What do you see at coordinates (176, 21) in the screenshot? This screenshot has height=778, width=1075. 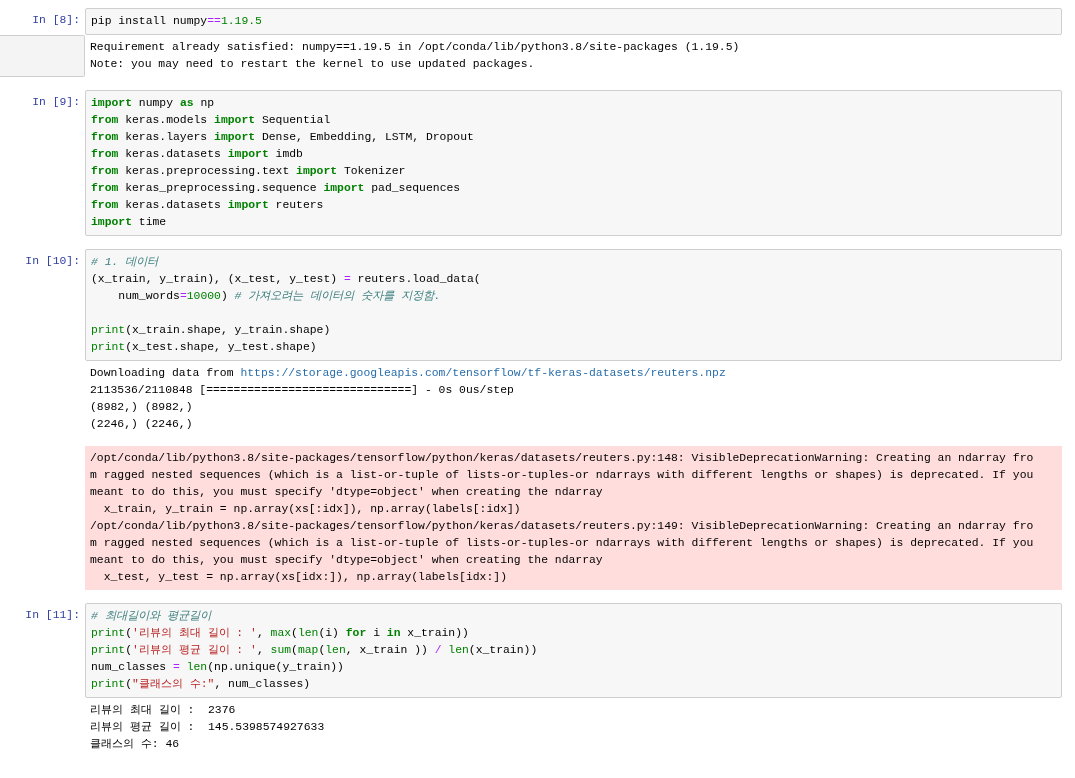 I see `code-line: pip install numpy==1.19.5` at bounding box center [176, 21].